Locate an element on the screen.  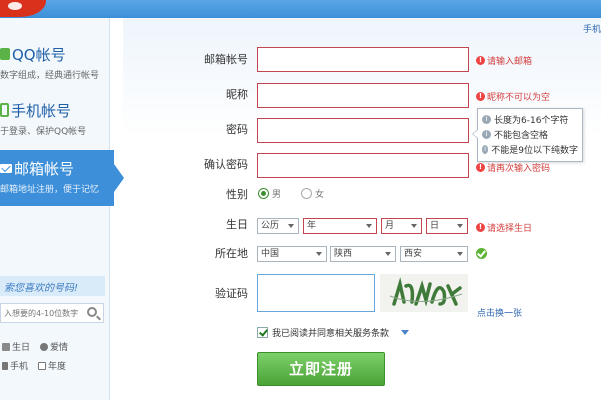
select-value: 年 is located at coordinates (312, 226).